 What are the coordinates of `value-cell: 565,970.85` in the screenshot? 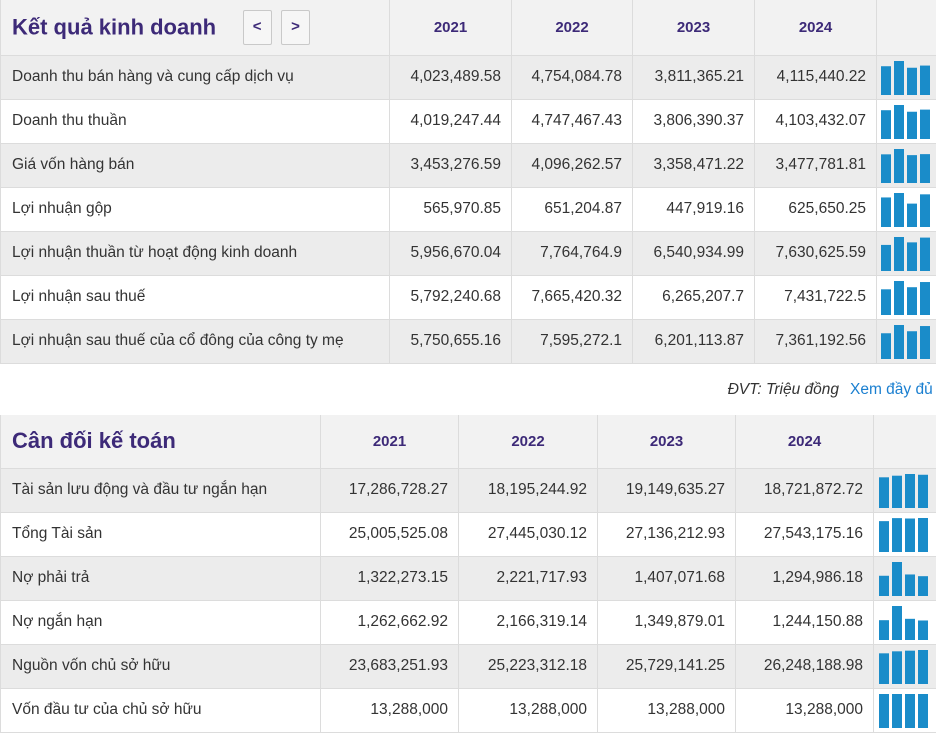 It's located at (450, 209).